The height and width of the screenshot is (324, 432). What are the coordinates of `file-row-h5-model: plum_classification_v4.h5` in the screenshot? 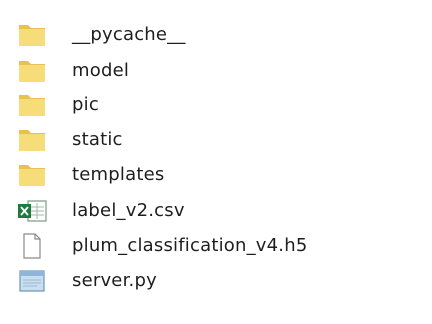 It's located at (214, 246).